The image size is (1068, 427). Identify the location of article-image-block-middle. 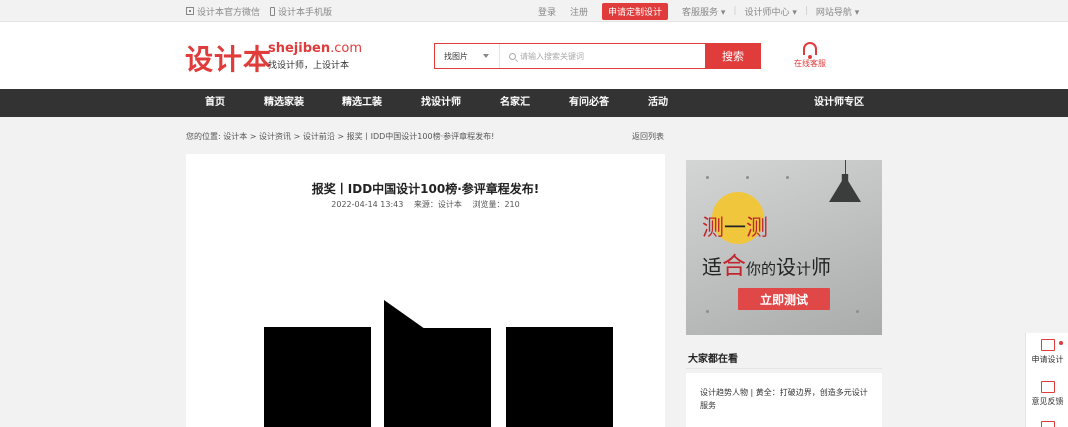
(437, 363).